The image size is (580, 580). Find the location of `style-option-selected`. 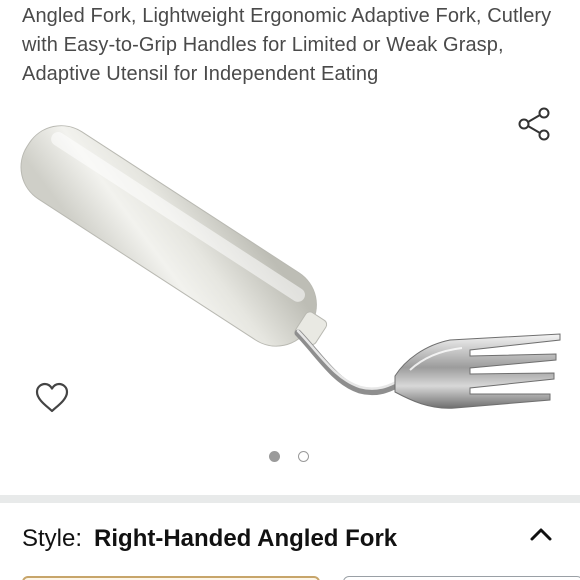

style-option-selected is located at coordinates (171, 578).